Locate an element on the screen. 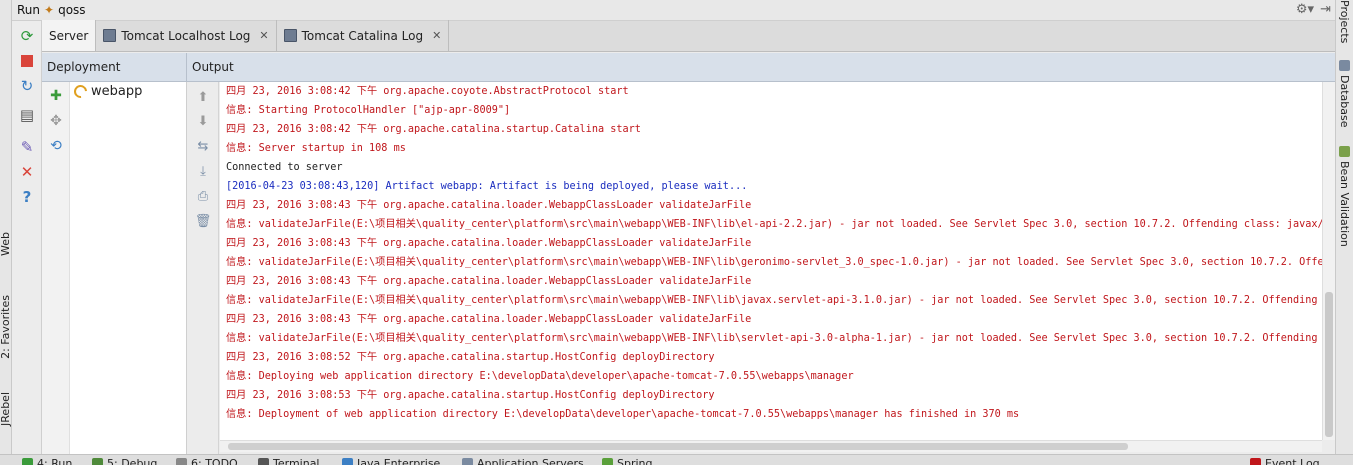 The width and height of the screenshot is (1353, 465). vertical-scroll-thumb is located at coordinates (1329, 364).